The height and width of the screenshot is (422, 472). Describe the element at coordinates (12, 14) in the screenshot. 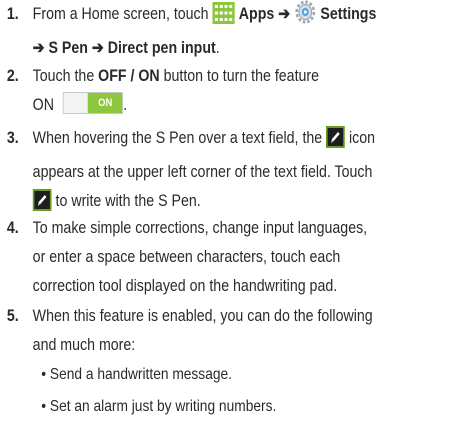

I see `step-number: 1.` at that location.